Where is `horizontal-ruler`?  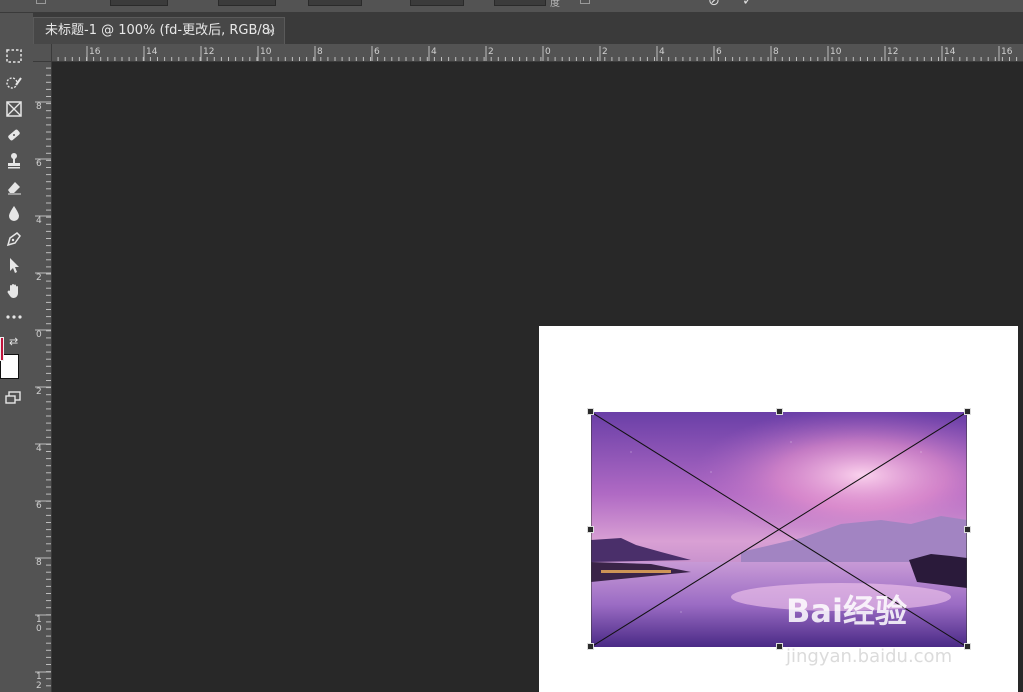
horizontal-ruler is located at coordinates (537, 53).